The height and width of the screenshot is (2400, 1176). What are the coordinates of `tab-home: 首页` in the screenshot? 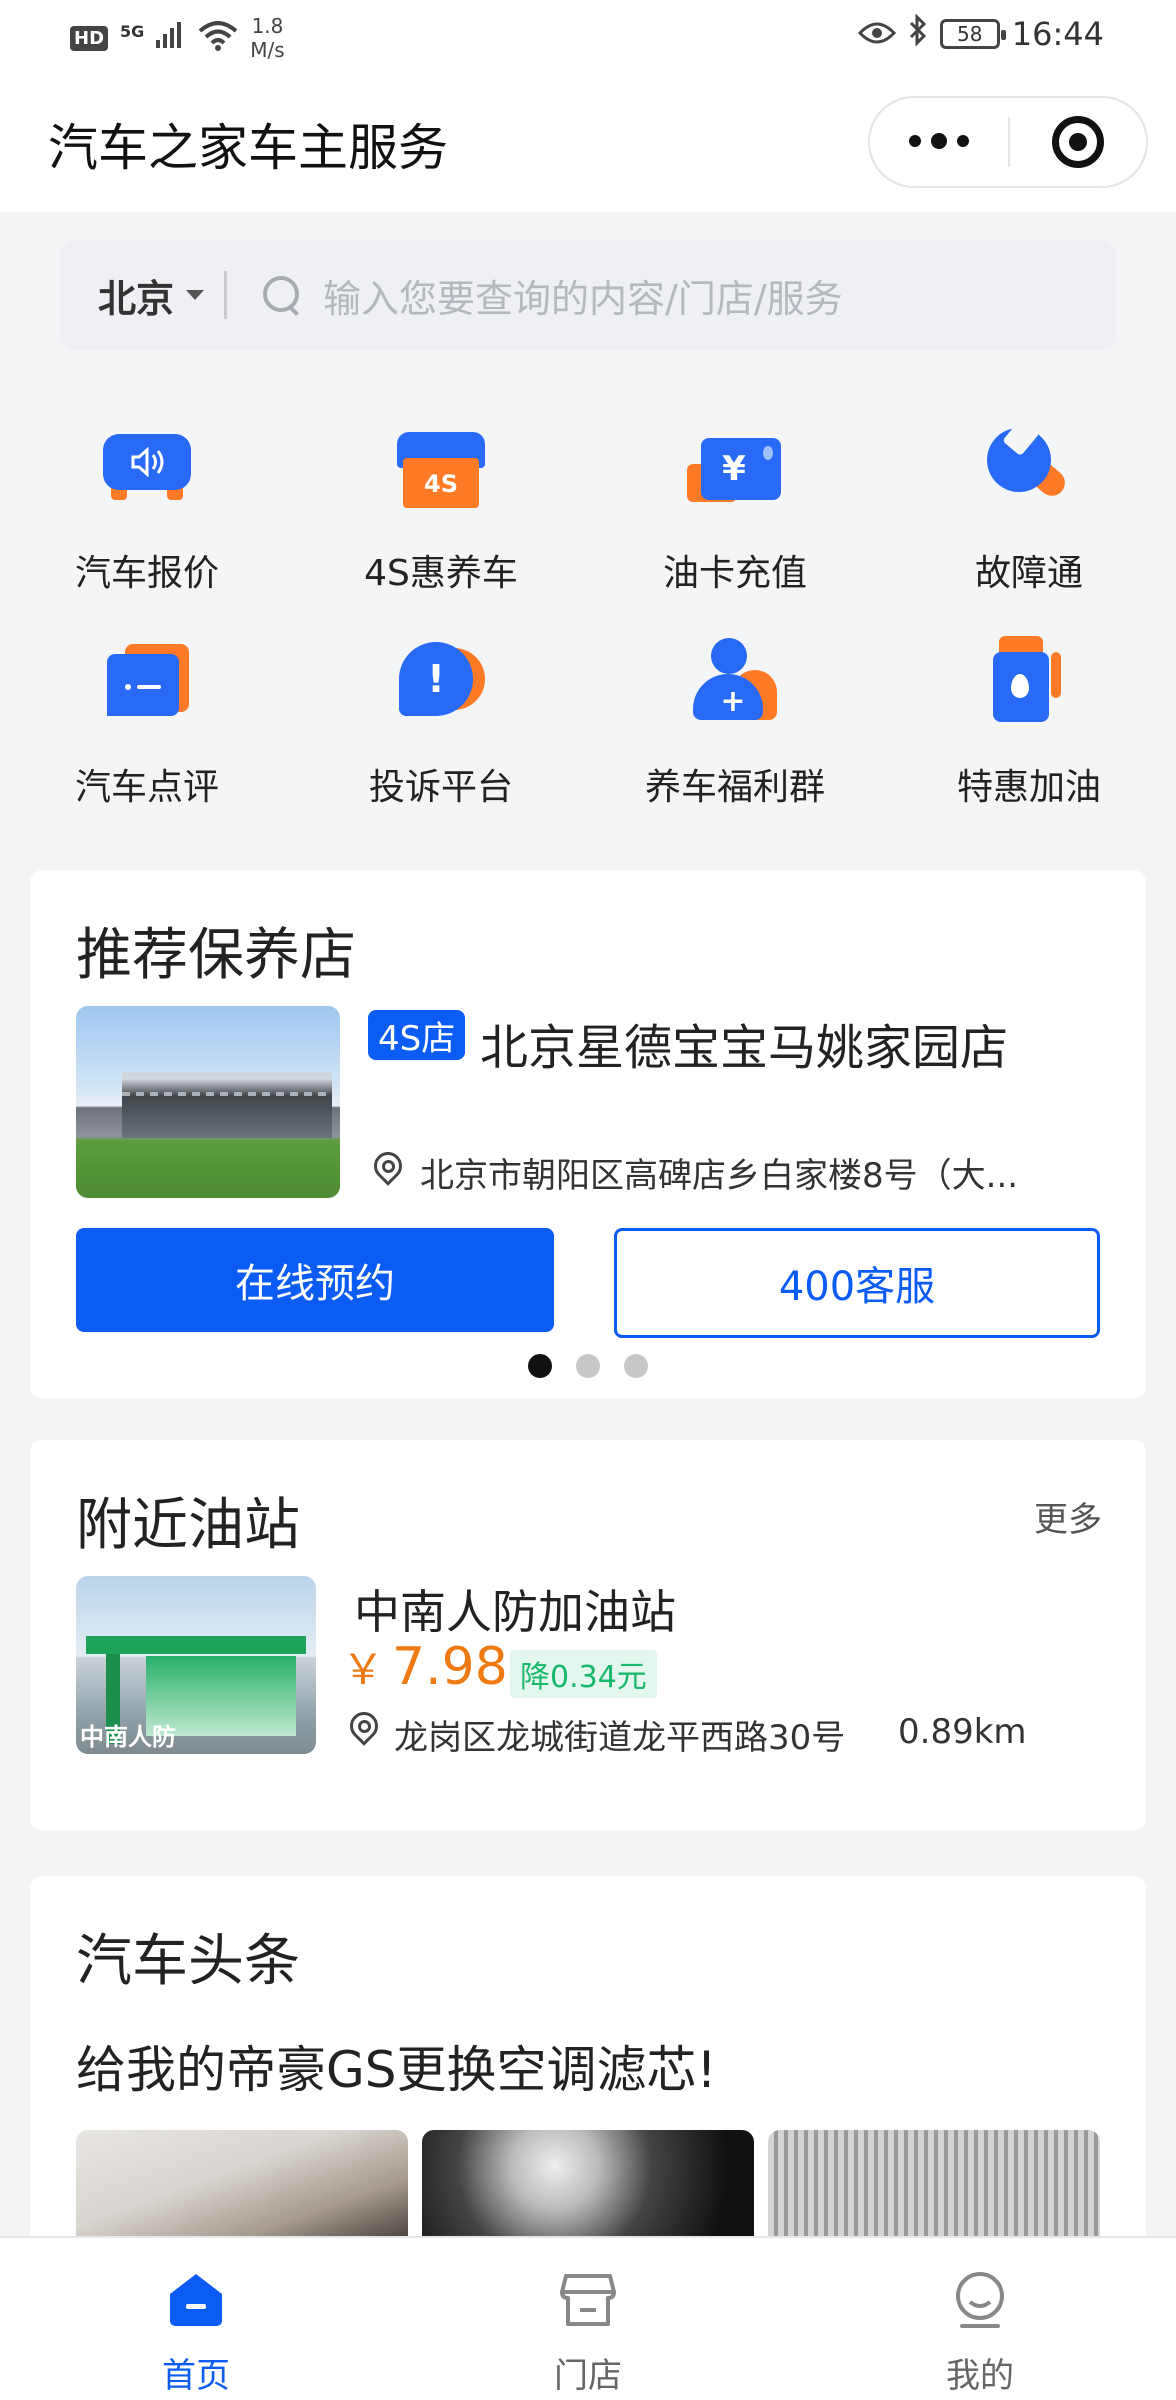 It's located at (196, 2319).